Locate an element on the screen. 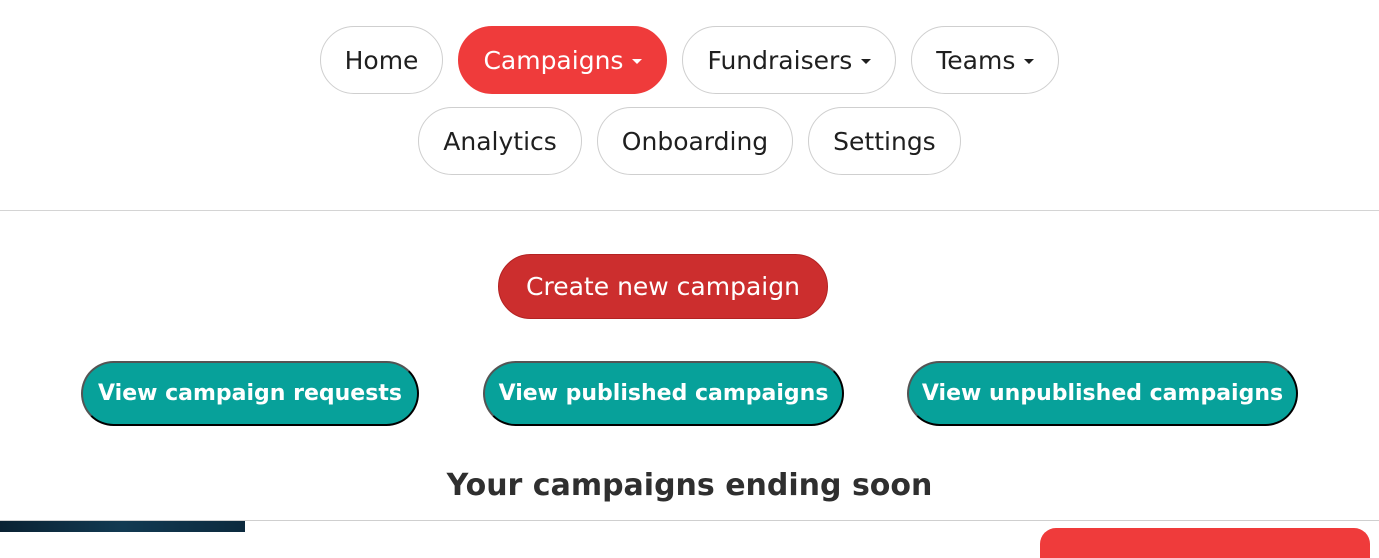  nav-settings: Settings is located at coordinates (884, 141).